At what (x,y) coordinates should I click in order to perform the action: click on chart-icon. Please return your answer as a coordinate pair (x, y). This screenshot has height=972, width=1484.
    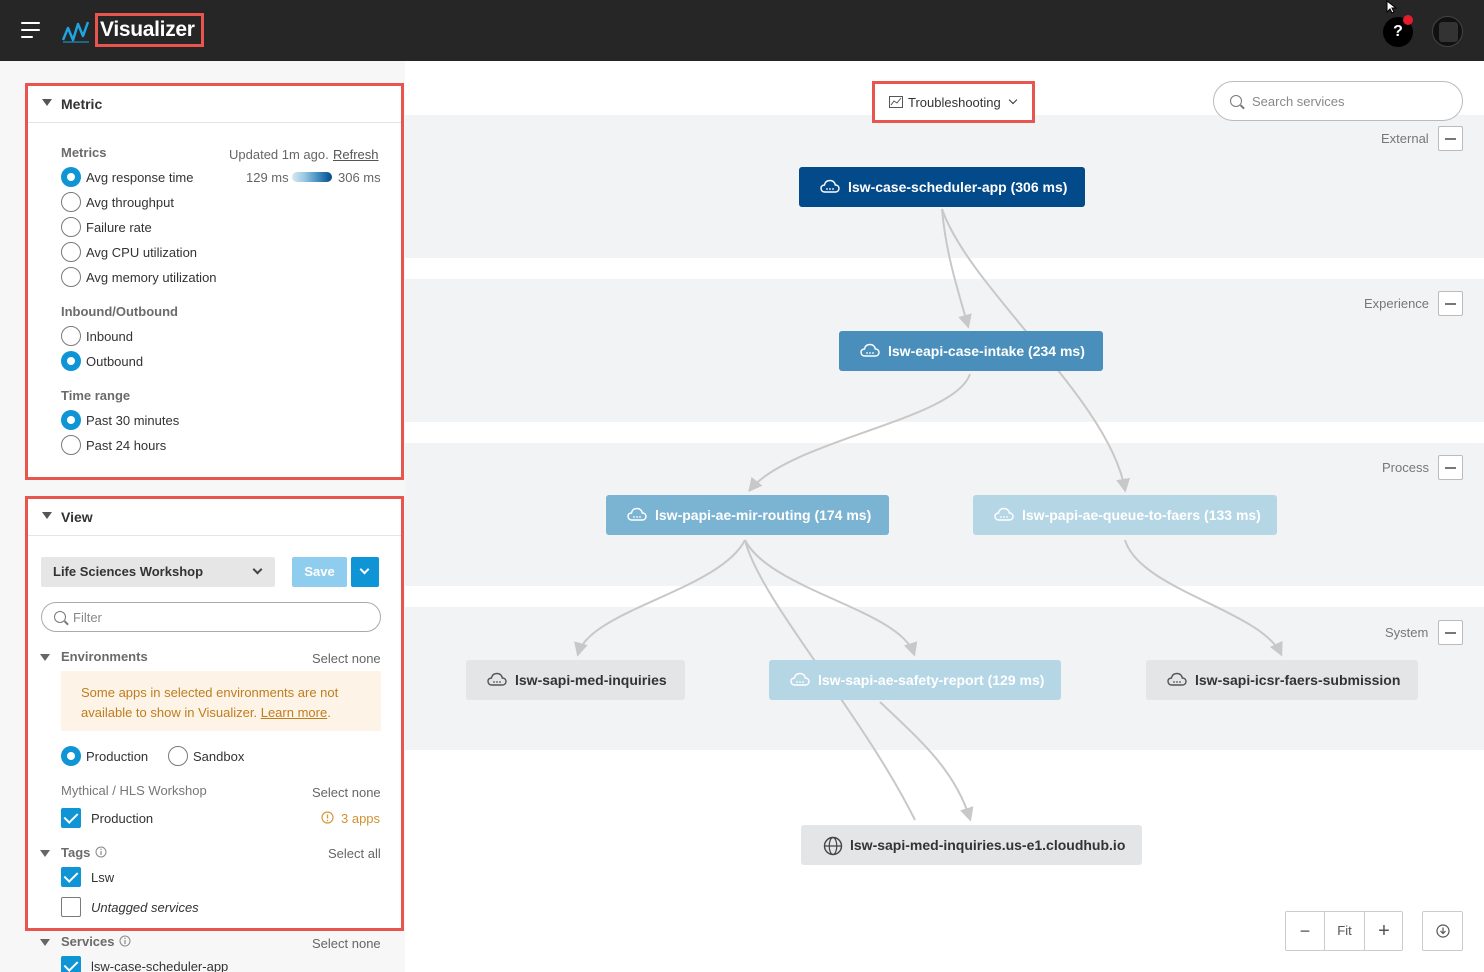
    Looking at the image, I should click on (896, 102).